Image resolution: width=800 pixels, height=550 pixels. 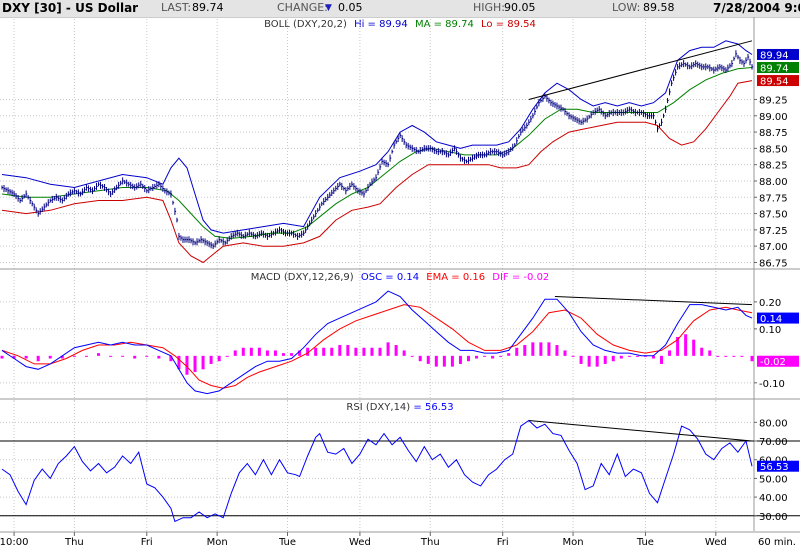 I want to click on y-tick-label: -0.10, so click(x=772, y=384).